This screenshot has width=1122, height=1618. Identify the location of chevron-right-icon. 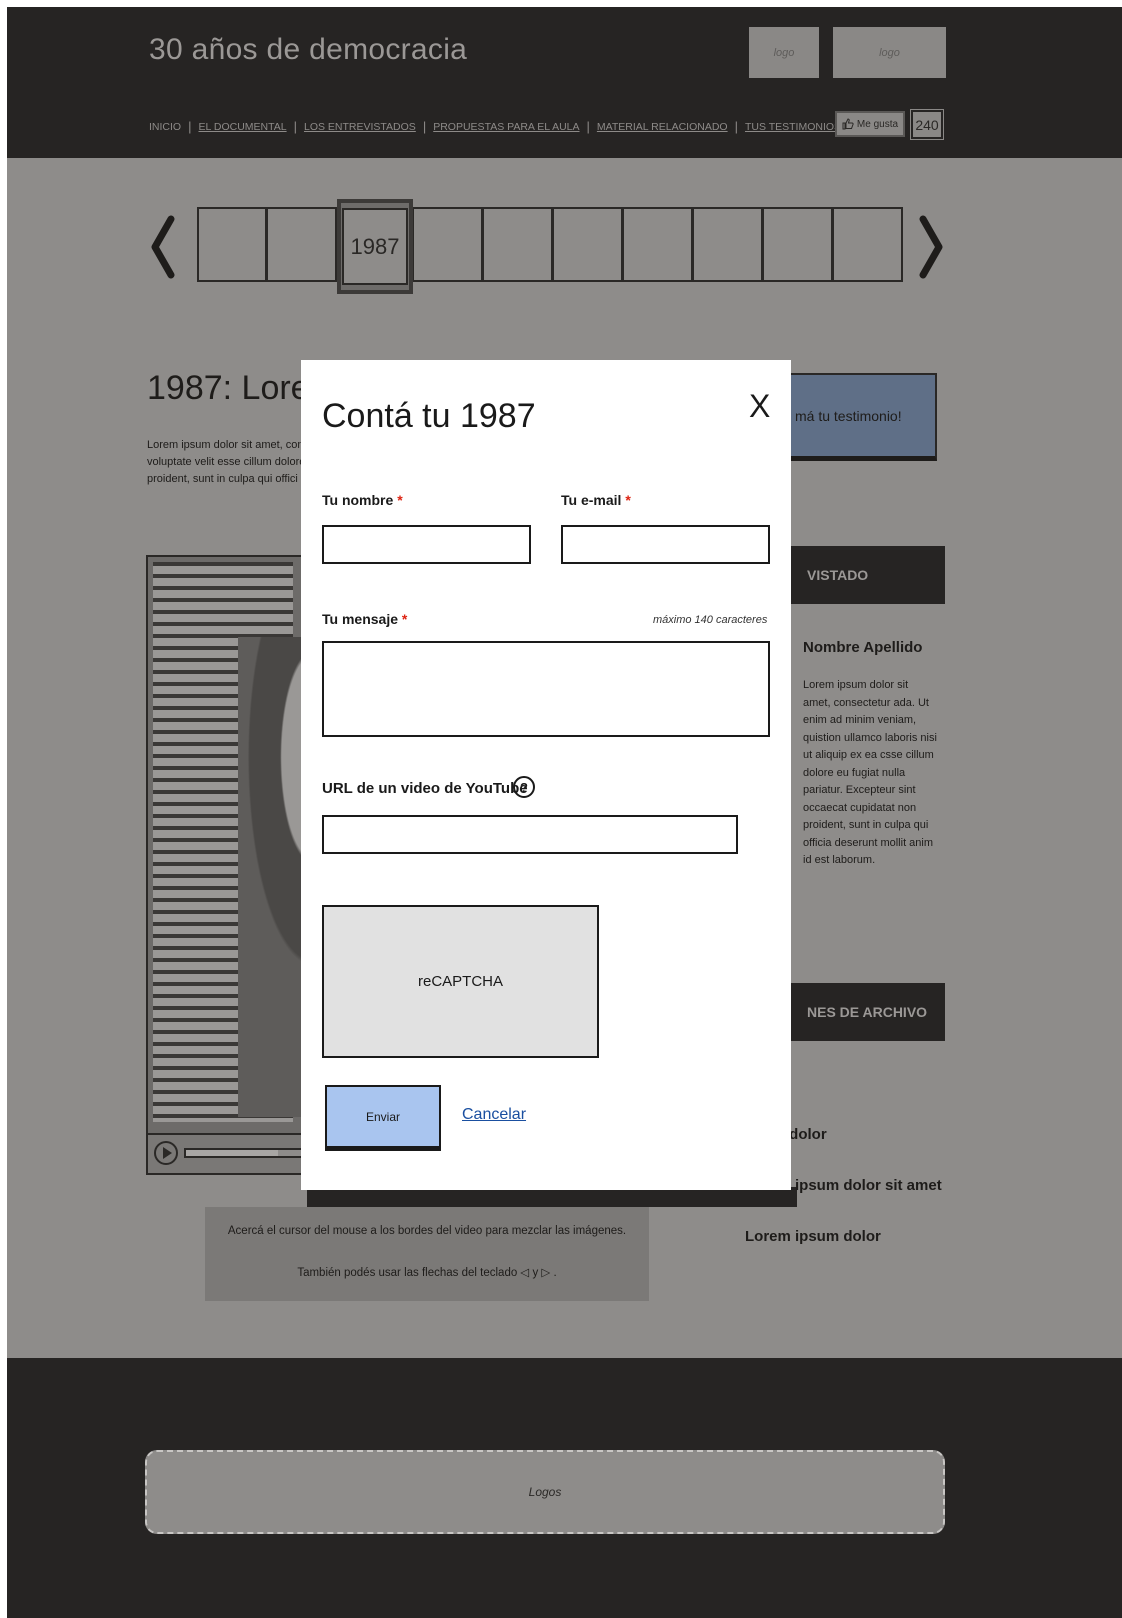
(932, 247).